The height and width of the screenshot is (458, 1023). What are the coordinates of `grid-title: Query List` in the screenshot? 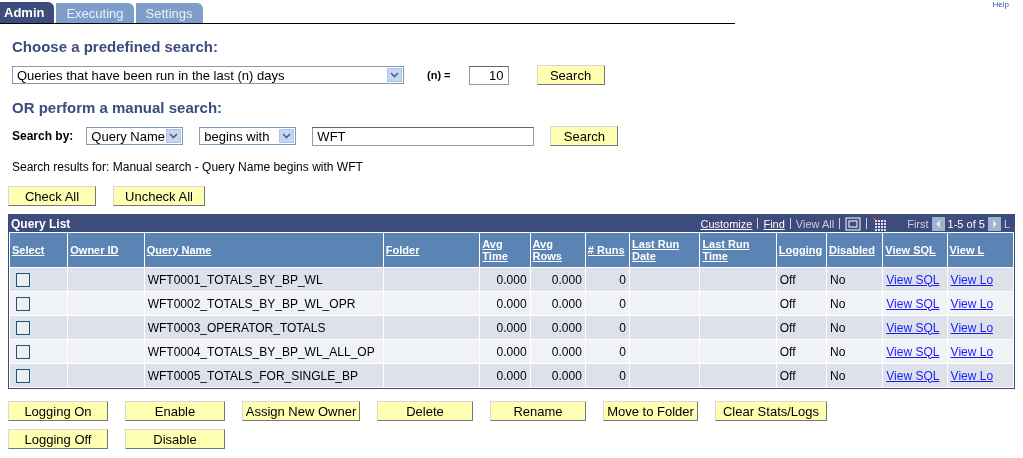 It's located at (41, 223).